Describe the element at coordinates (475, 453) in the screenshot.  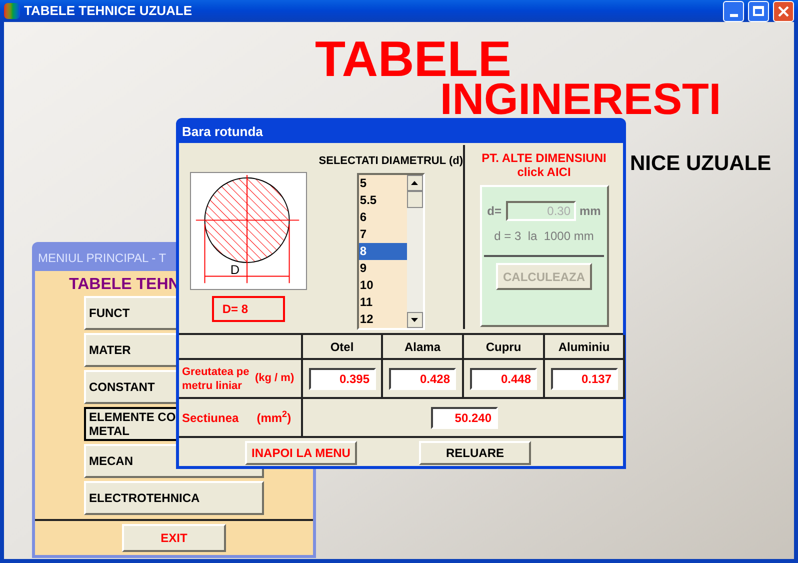
I see `dialog-button: RELUARE` at that location.